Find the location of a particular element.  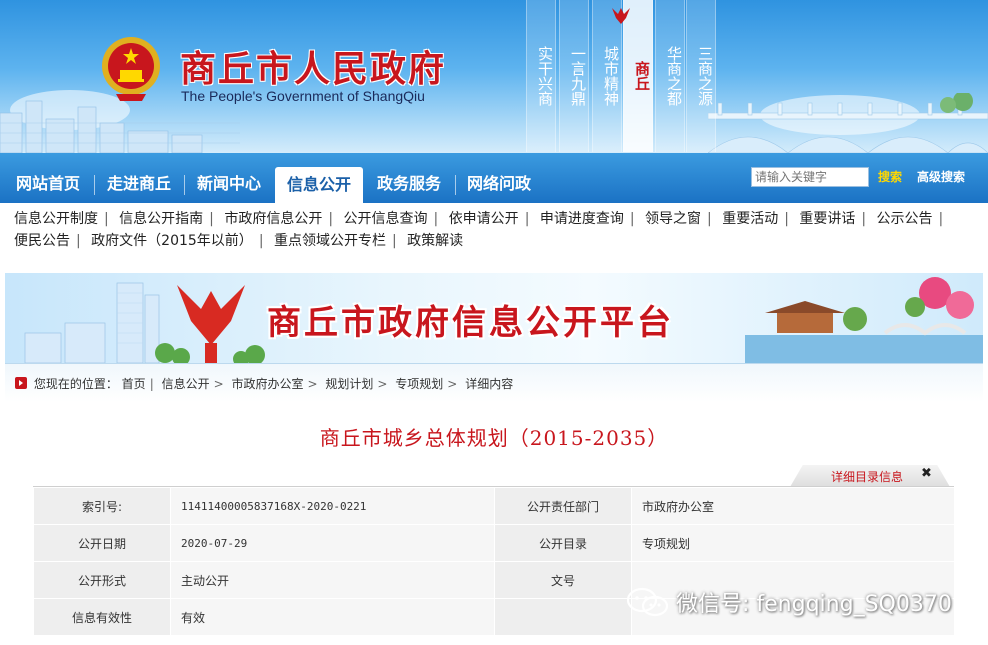

detail-catalog-tab-label: 详细目录信息 is located at coordinates (867, 476).